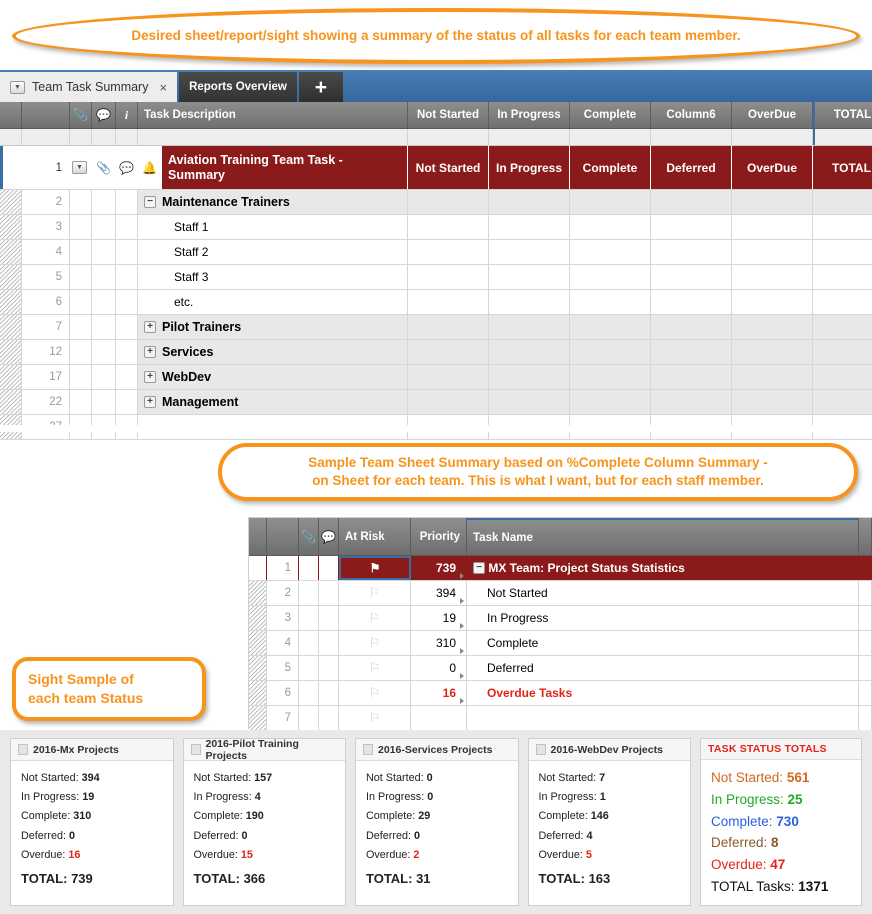 The width and height of the screenshot is (872, 914). Describe the element at coordinates (691, 115) in the screenshot. I see `column-header-column6: Column6` at that location.